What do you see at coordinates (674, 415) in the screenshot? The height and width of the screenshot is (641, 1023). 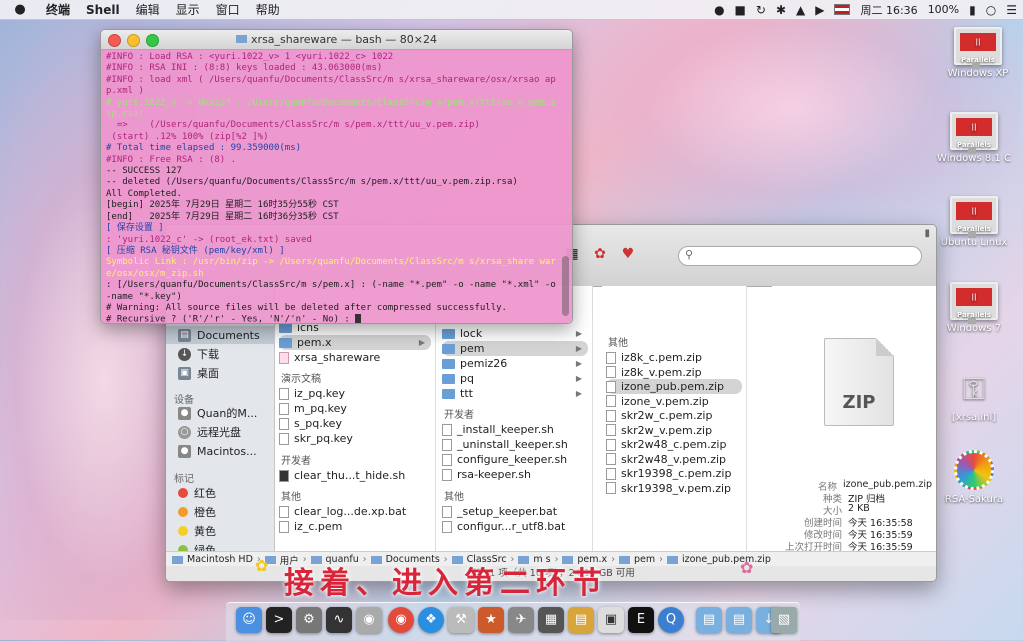 I see `file-row: skr2w_c.pem.zip` at bounding box center [674, 415].